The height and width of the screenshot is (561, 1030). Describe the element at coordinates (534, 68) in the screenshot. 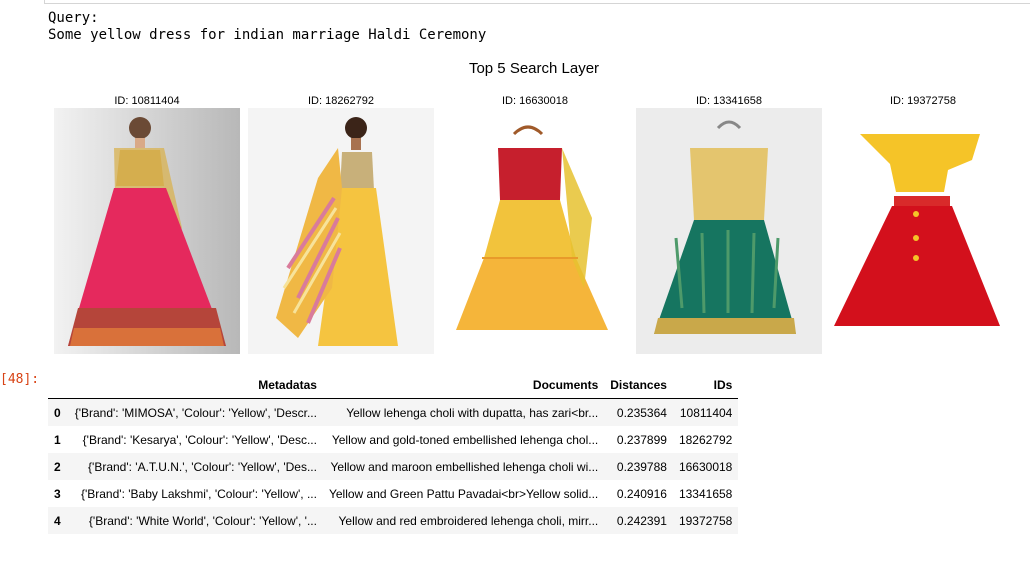

I see `figure-title: Top 5 Search Layer` at that location.